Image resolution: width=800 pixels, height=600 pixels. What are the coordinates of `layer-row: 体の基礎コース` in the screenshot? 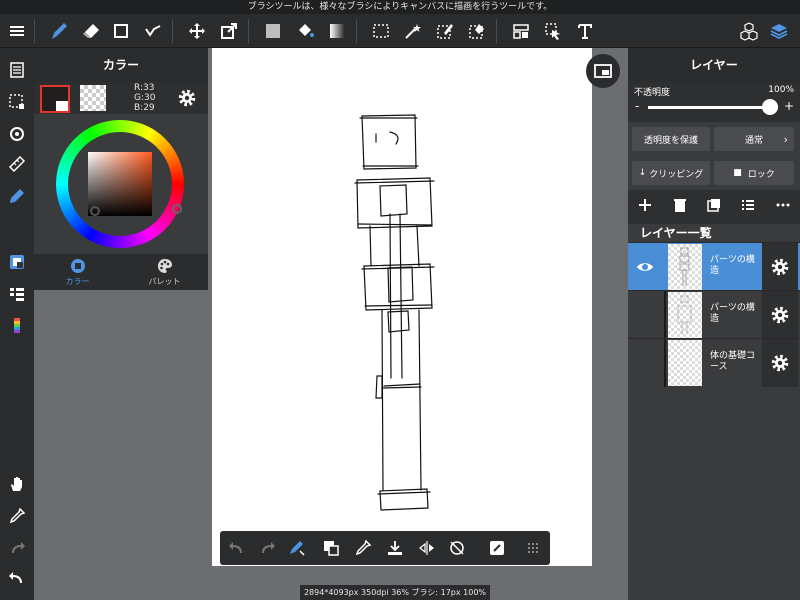 It's located at (714, 362).